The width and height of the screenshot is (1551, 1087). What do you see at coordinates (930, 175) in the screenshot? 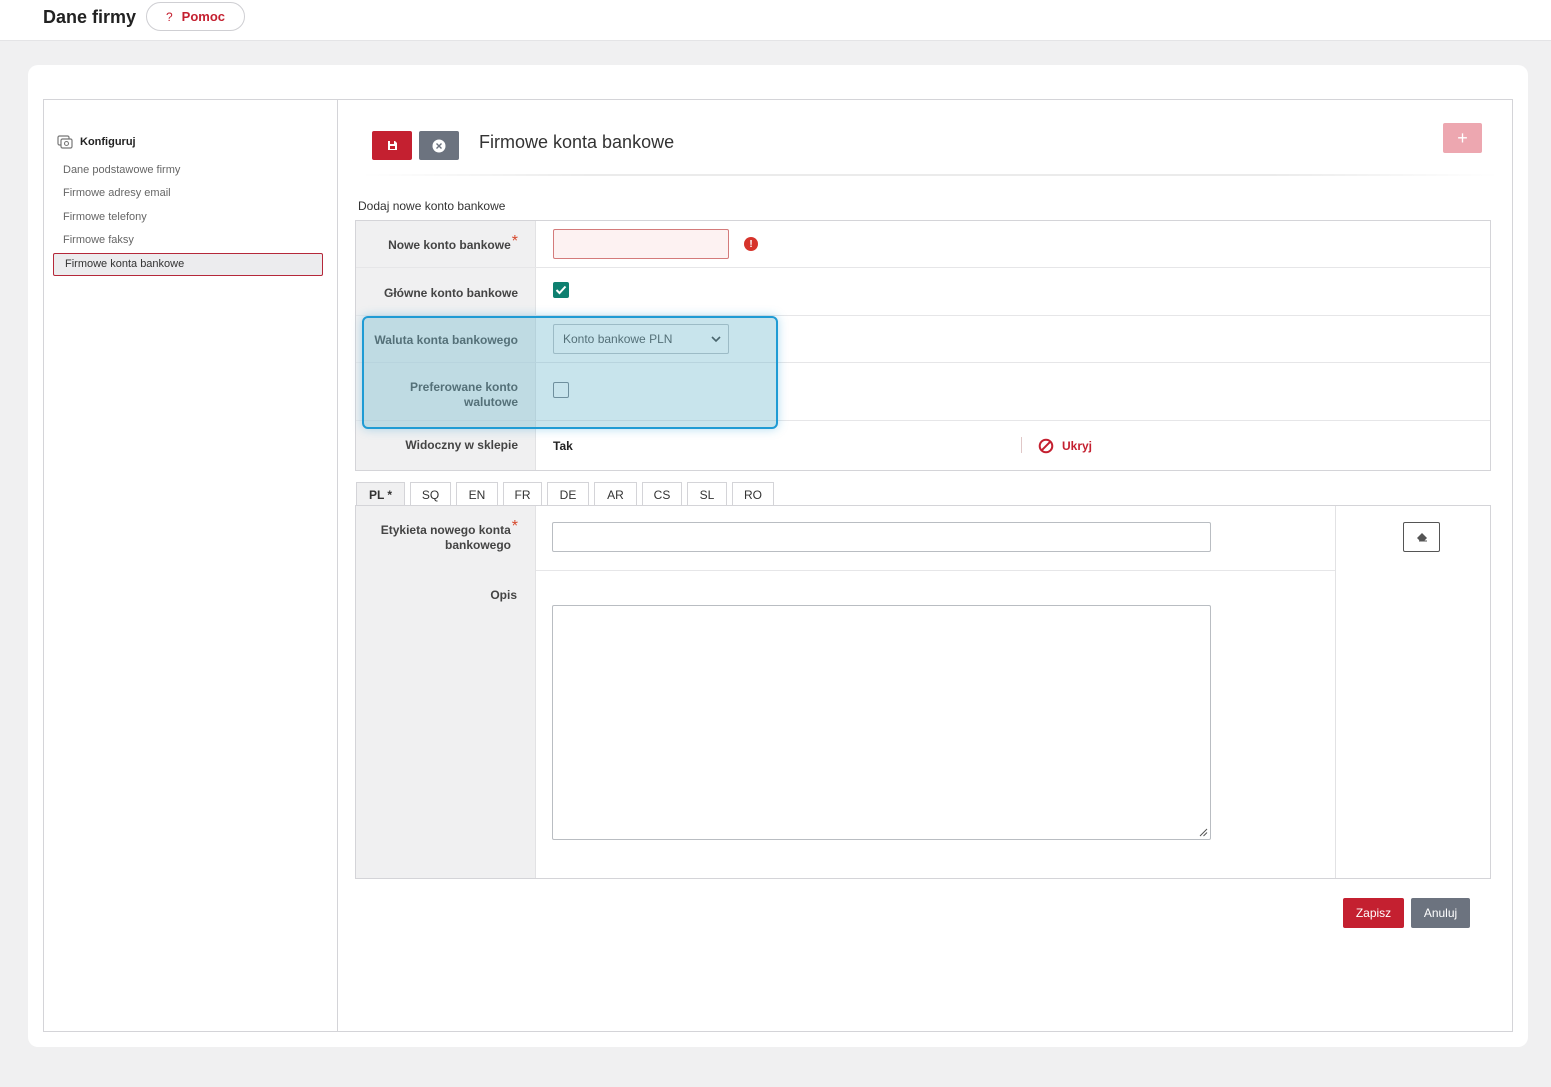
I see `header-shadow` at bounding box center [930, 175].